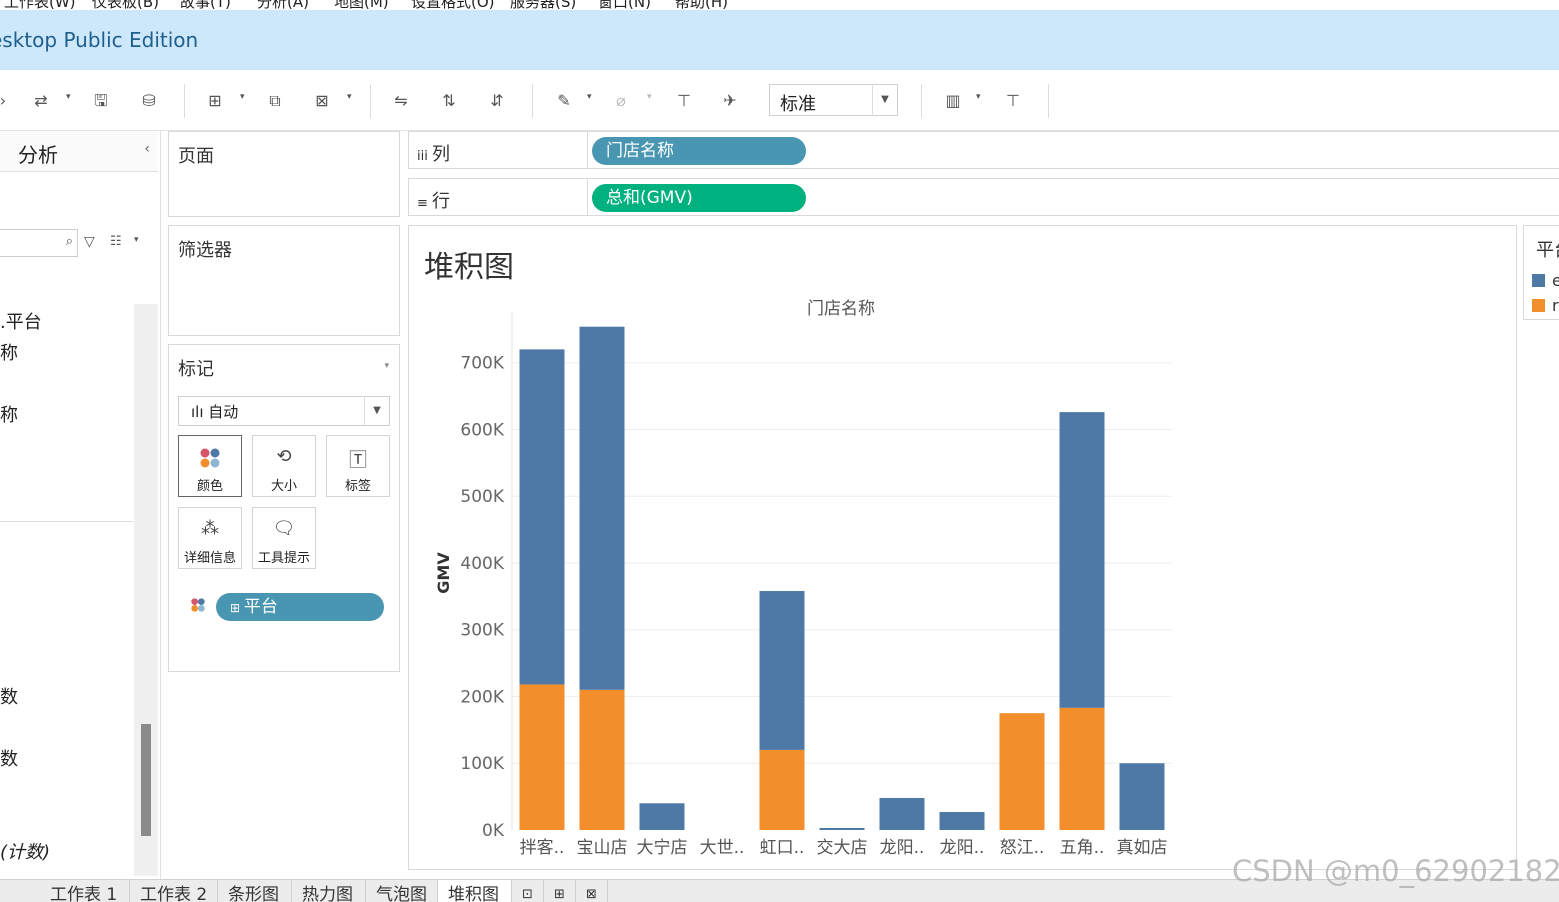 The height and width of the screenshot is (902, 1559). What do you see at coordinates (79, 151) in the screenshot?
I see `tab-analysis: 分析 ‹` at bounding box center [79, 151].